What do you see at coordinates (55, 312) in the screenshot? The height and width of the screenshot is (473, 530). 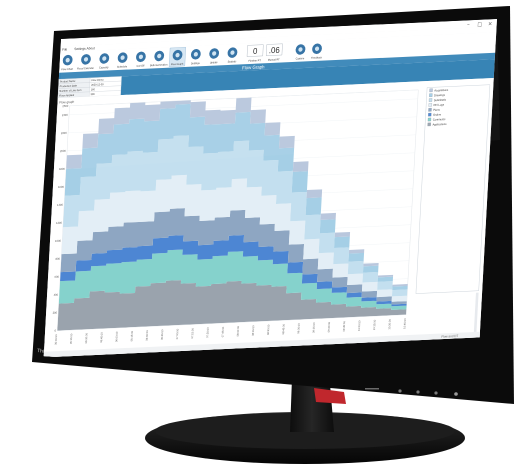 I see `y-tick-label: 200` at bounding box center [55, 312].